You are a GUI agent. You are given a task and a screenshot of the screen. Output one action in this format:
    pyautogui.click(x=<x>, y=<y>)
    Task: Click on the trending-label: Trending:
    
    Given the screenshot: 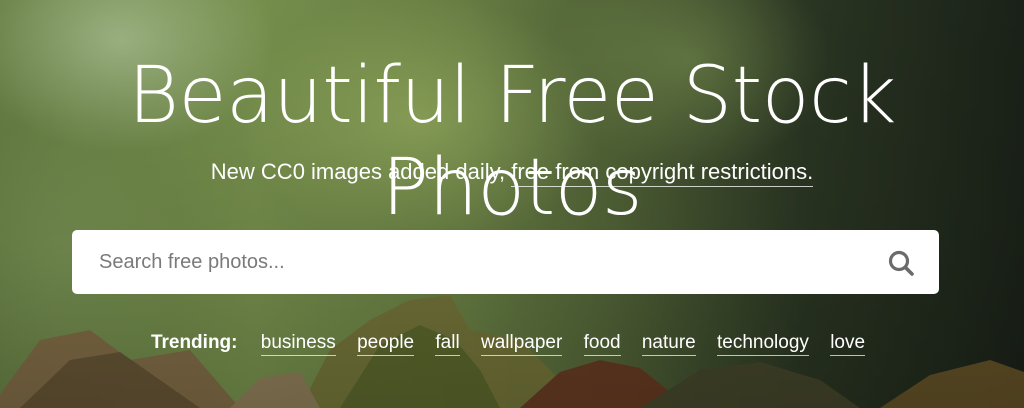 What is the action you would take?
    pyautogui.click(x=194, y=342)
    